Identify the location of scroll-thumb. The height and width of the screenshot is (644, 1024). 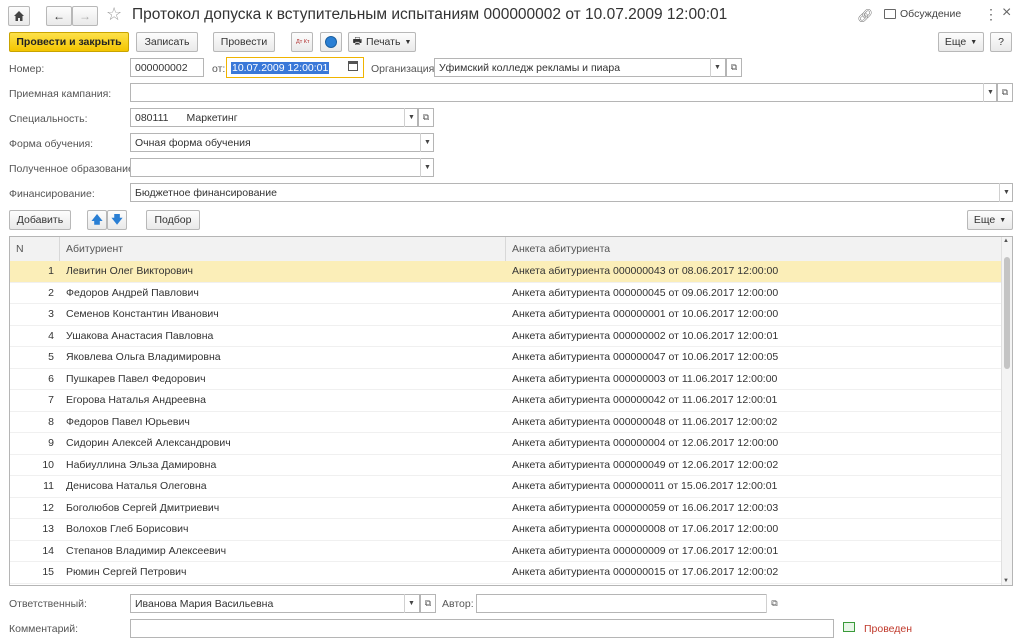
(1007, 313).